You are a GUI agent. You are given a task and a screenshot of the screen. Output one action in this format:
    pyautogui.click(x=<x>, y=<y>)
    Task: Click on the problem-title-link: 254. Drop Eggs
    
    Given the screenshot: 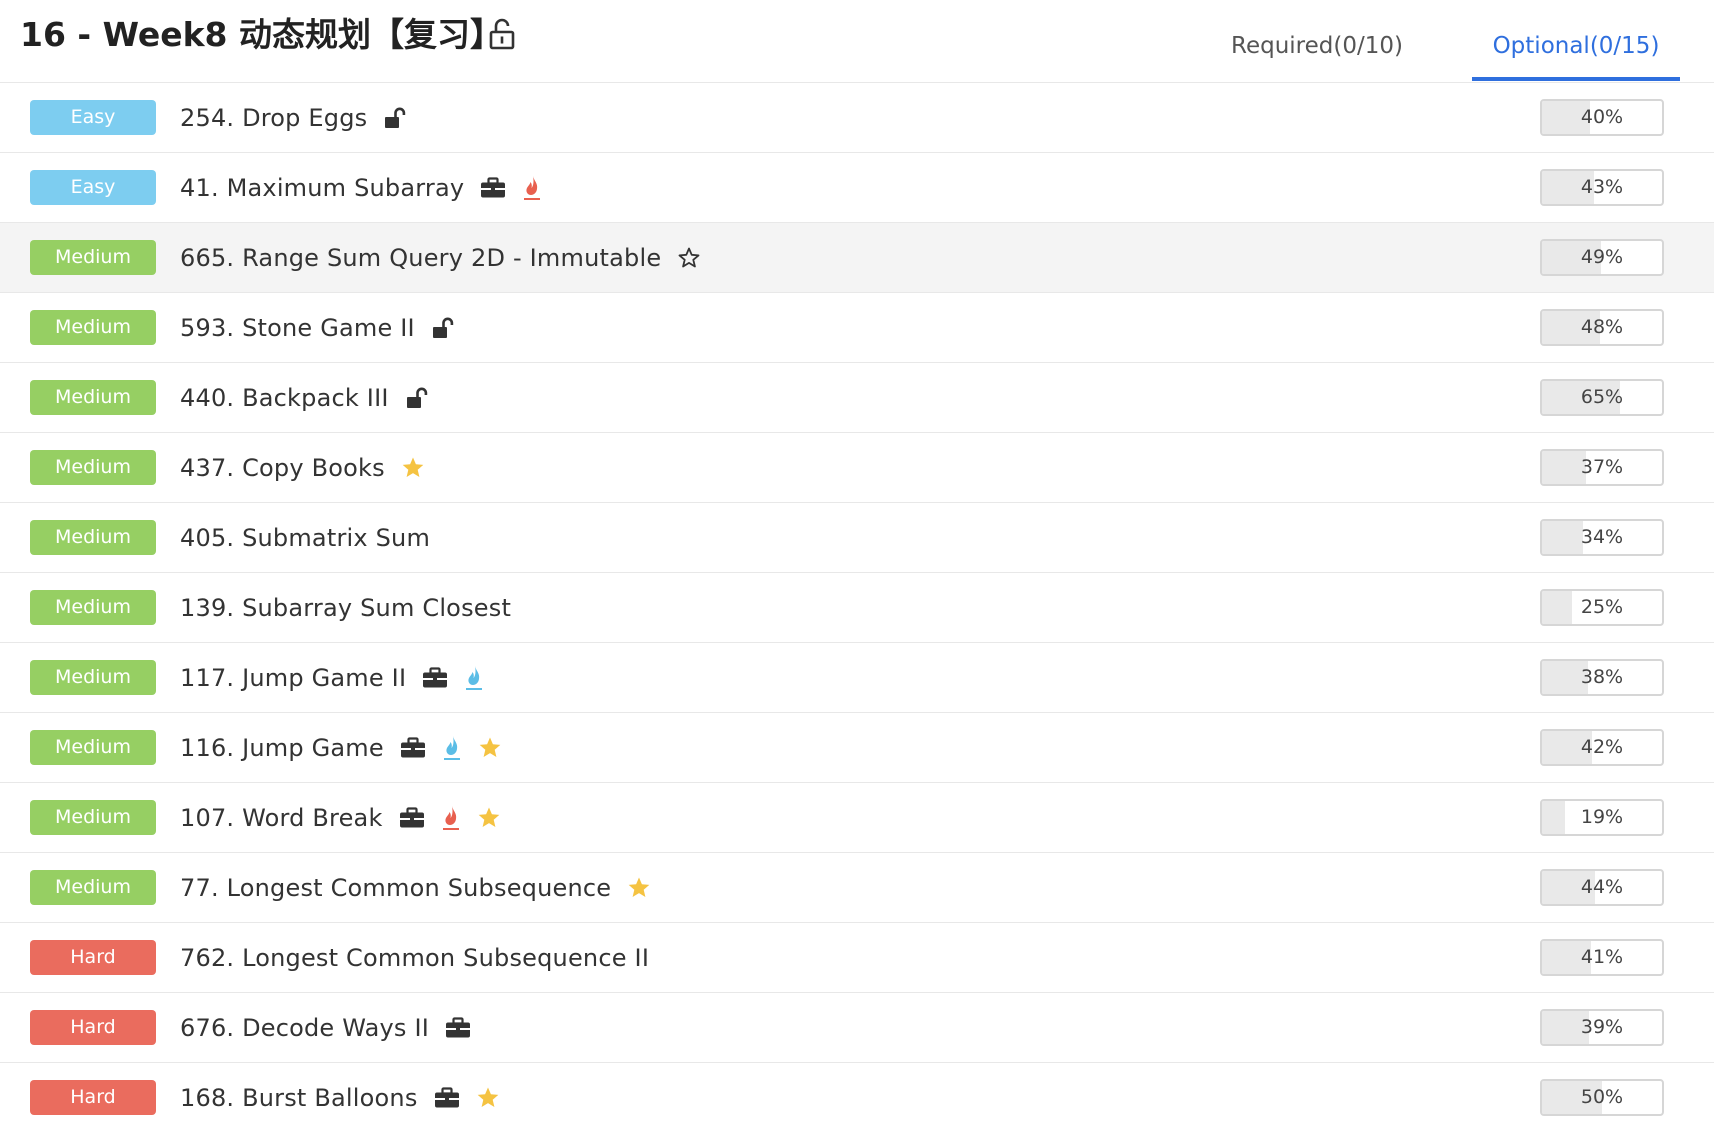 What is the action you would take?
    pyautogui.click(x=273, y=118)
    